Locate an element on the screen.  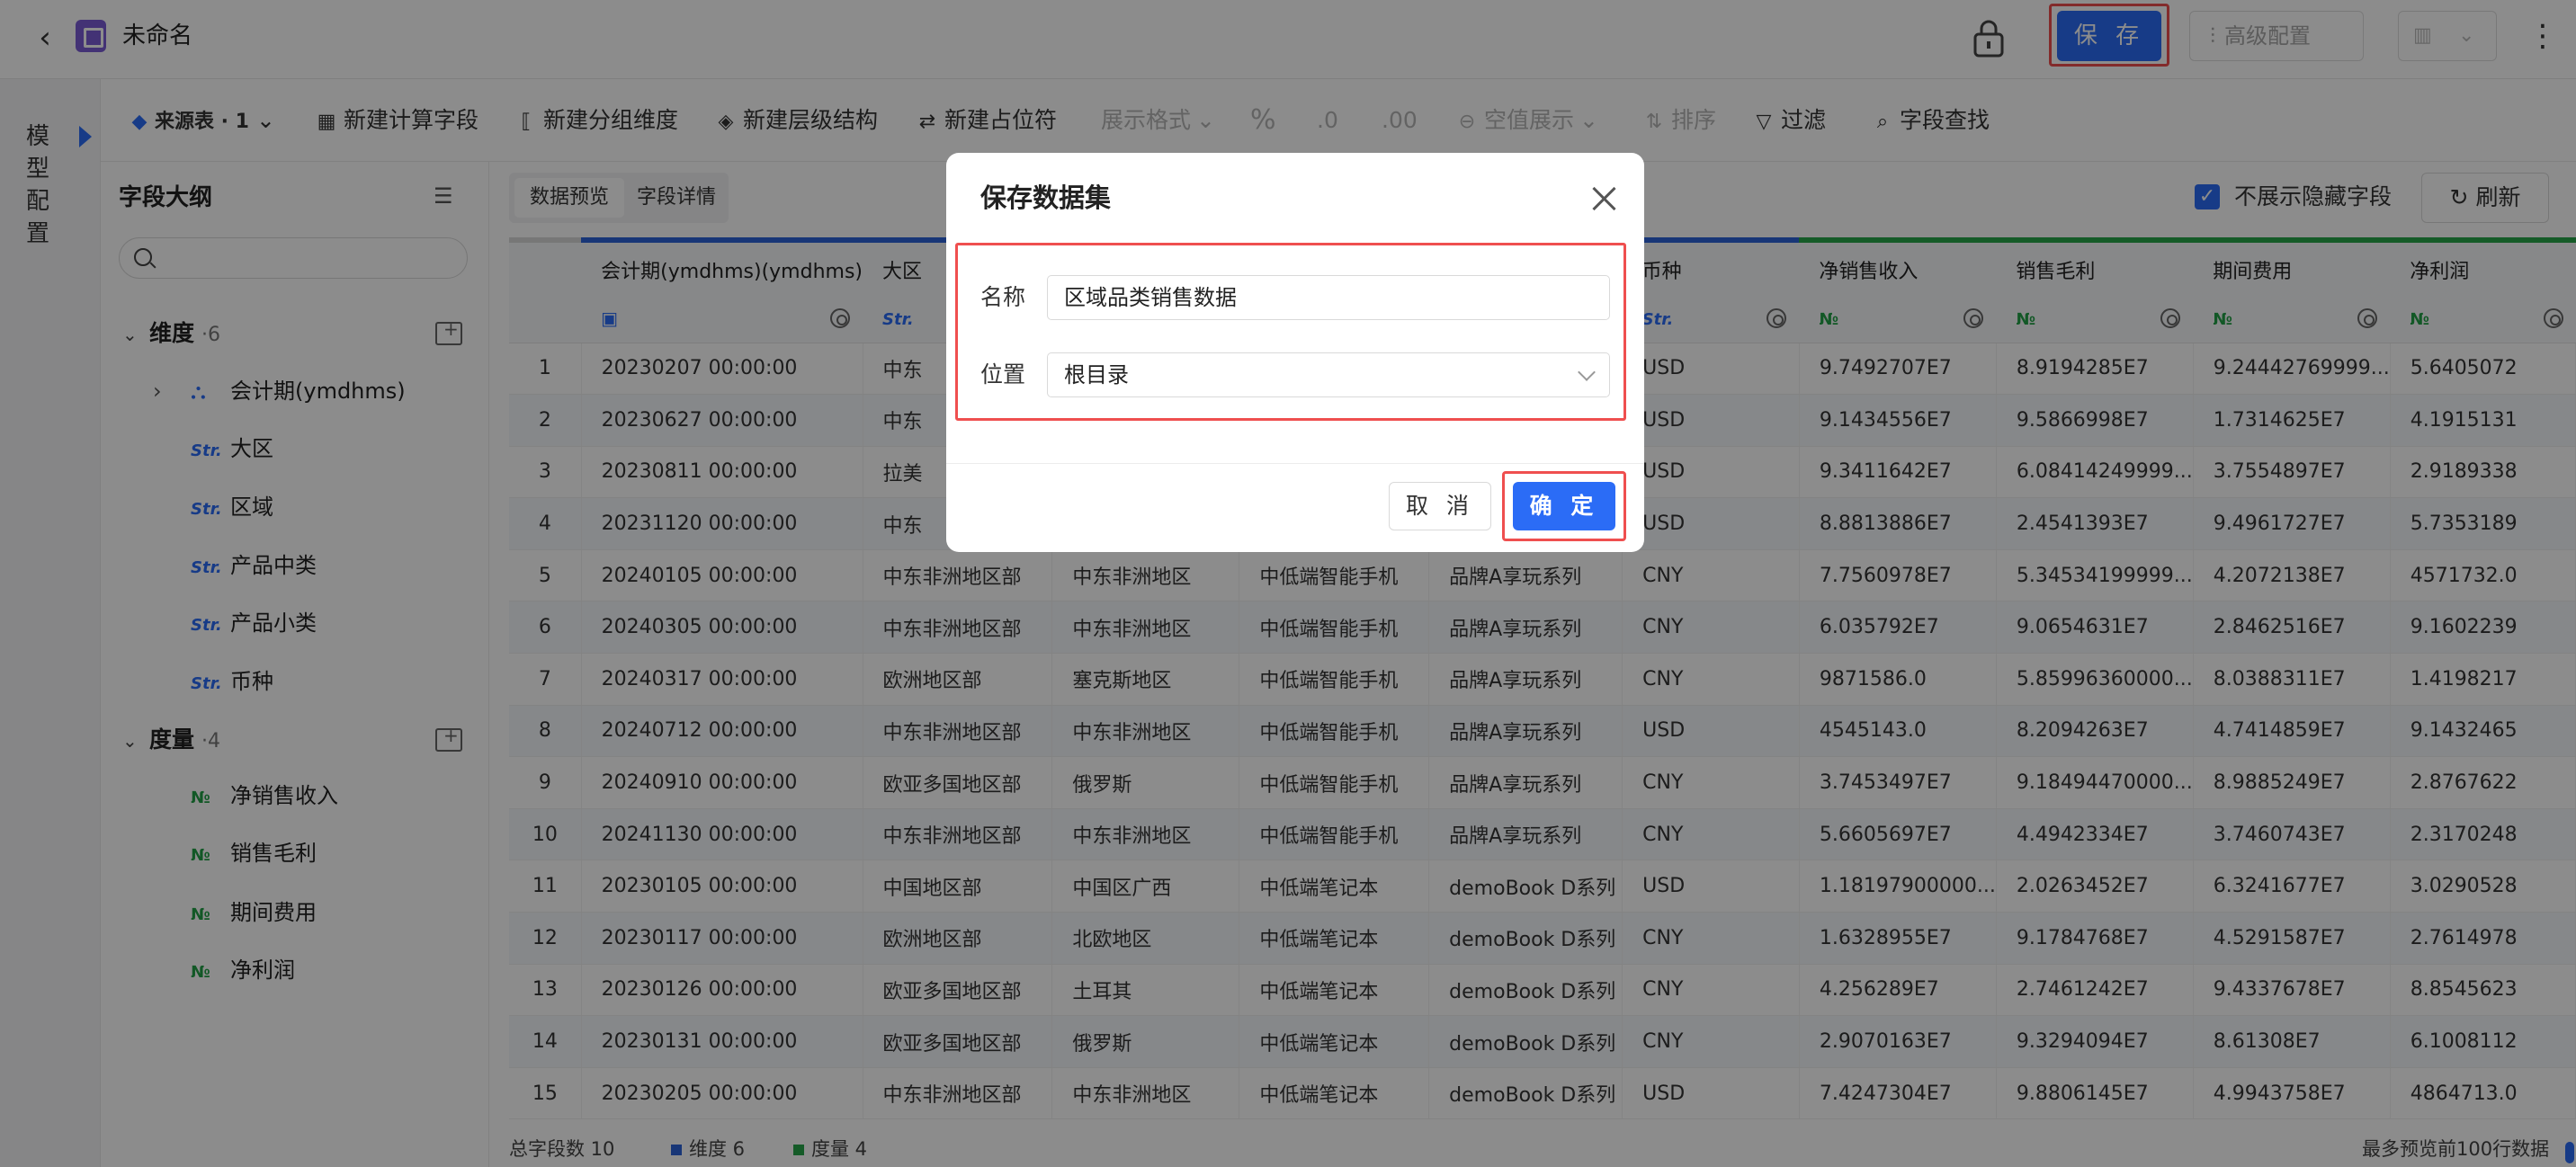
dialog-divider is located at coordinates (1295, 463).